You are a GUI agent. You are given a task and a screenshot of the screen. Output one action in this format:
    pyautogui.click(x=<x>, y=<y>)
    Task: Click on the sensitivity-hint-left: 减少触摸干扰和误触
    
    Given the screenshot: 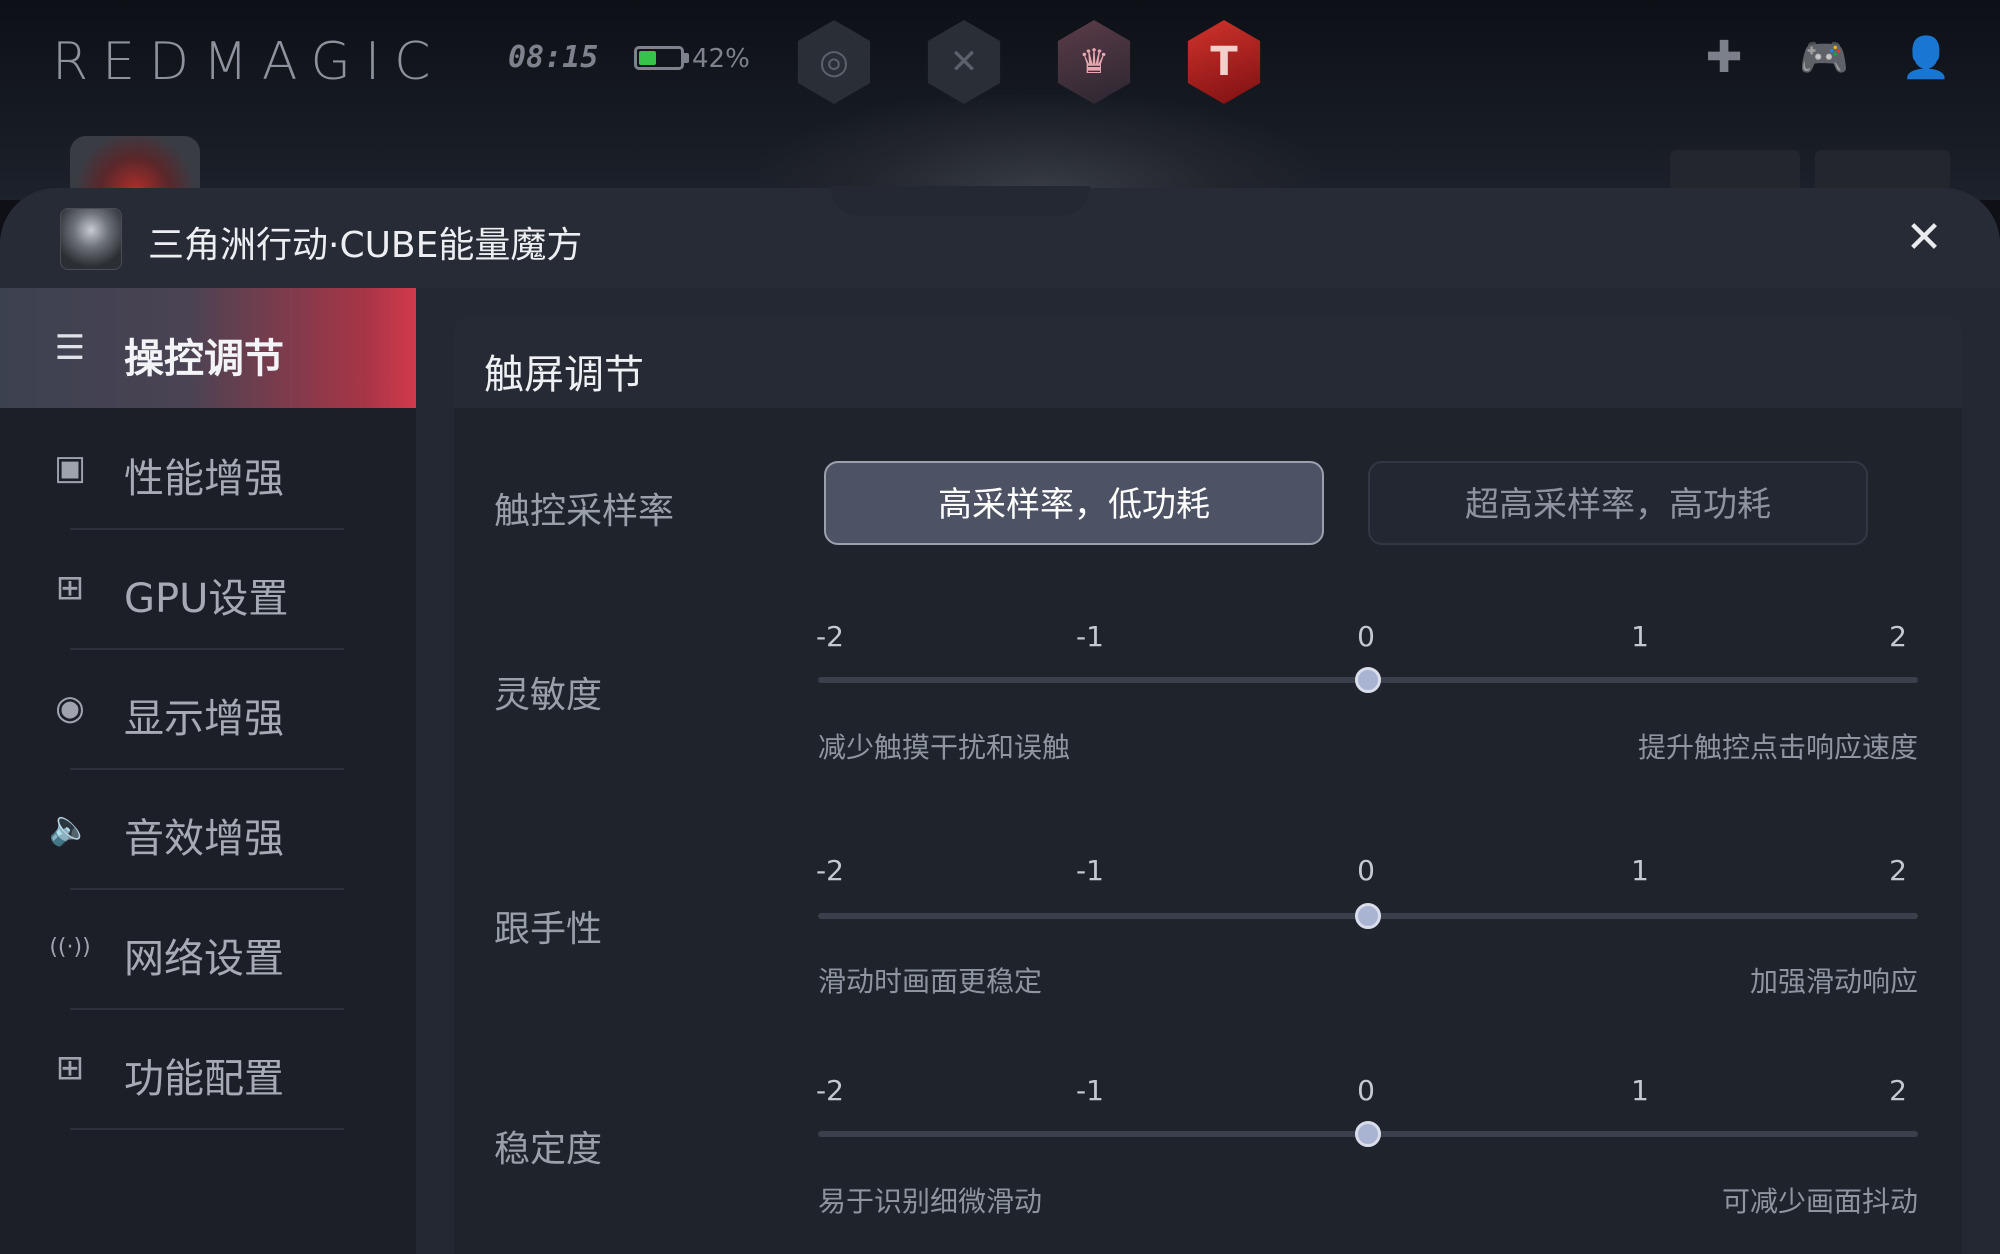 What is the action you would take?
    pyautogui.click(x=944, y=747)
    